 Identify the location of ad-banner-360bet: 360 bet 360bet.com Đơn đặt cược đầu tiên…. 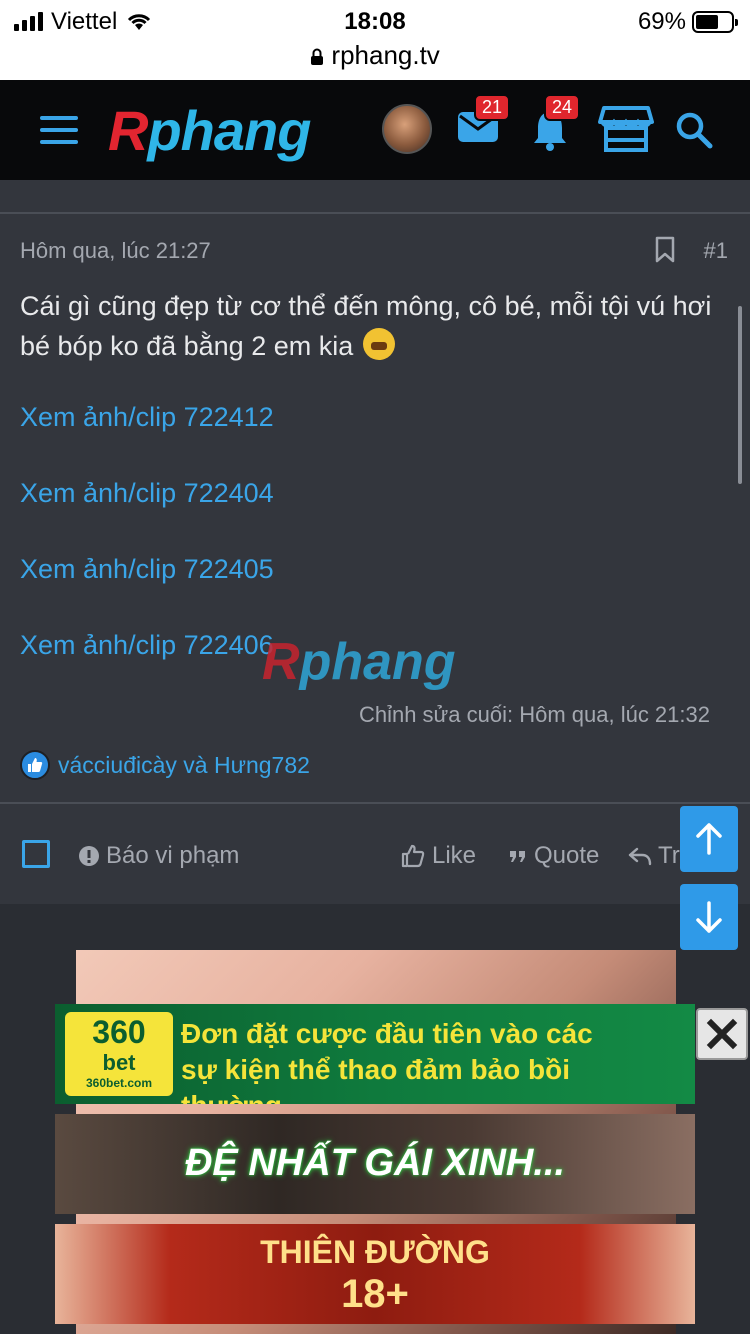
(375, 1054).